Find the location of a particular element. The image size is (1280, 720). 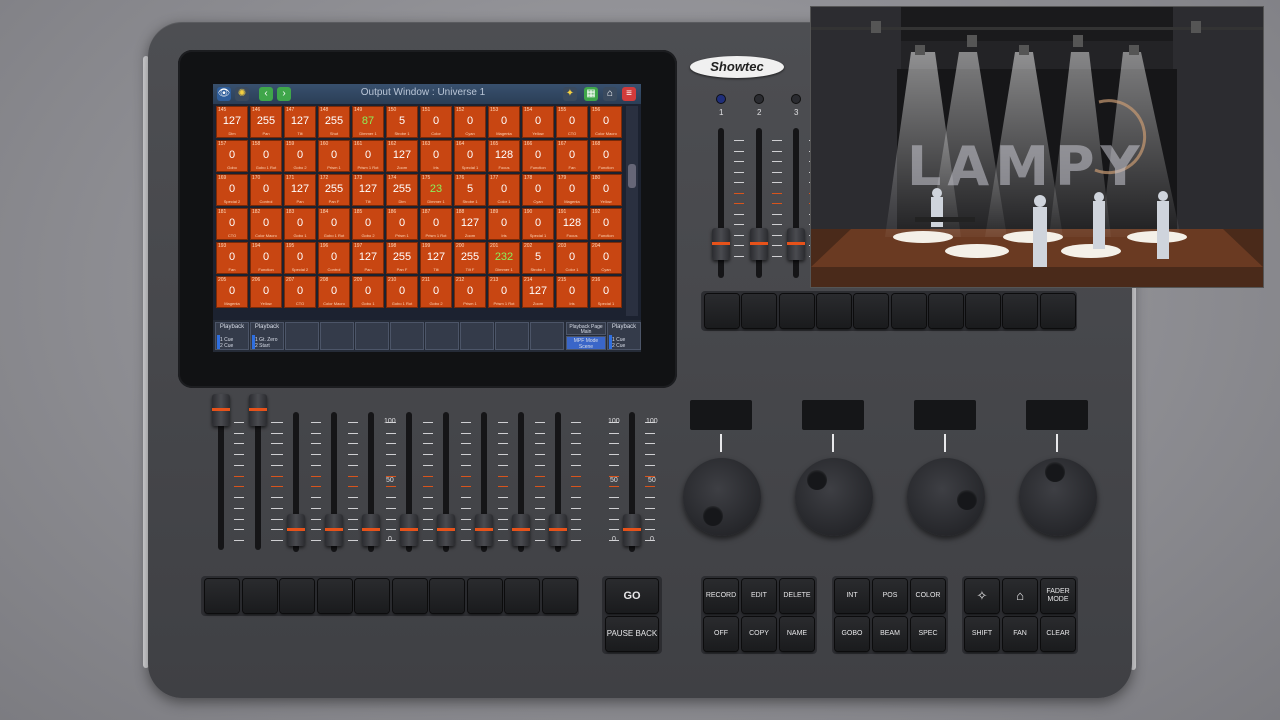

dmx-channel-cell: 211 0 Gobo 2 is located at coordinates (436, 292).